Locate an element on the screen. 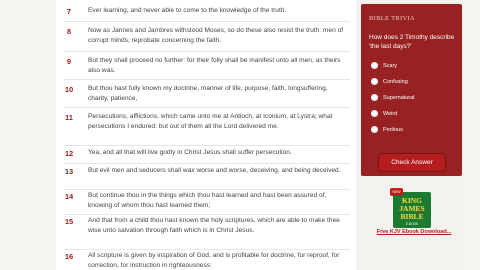 This screenshot has width=480, height=270. option-label: Perilous is located at coordinates (393, 130).